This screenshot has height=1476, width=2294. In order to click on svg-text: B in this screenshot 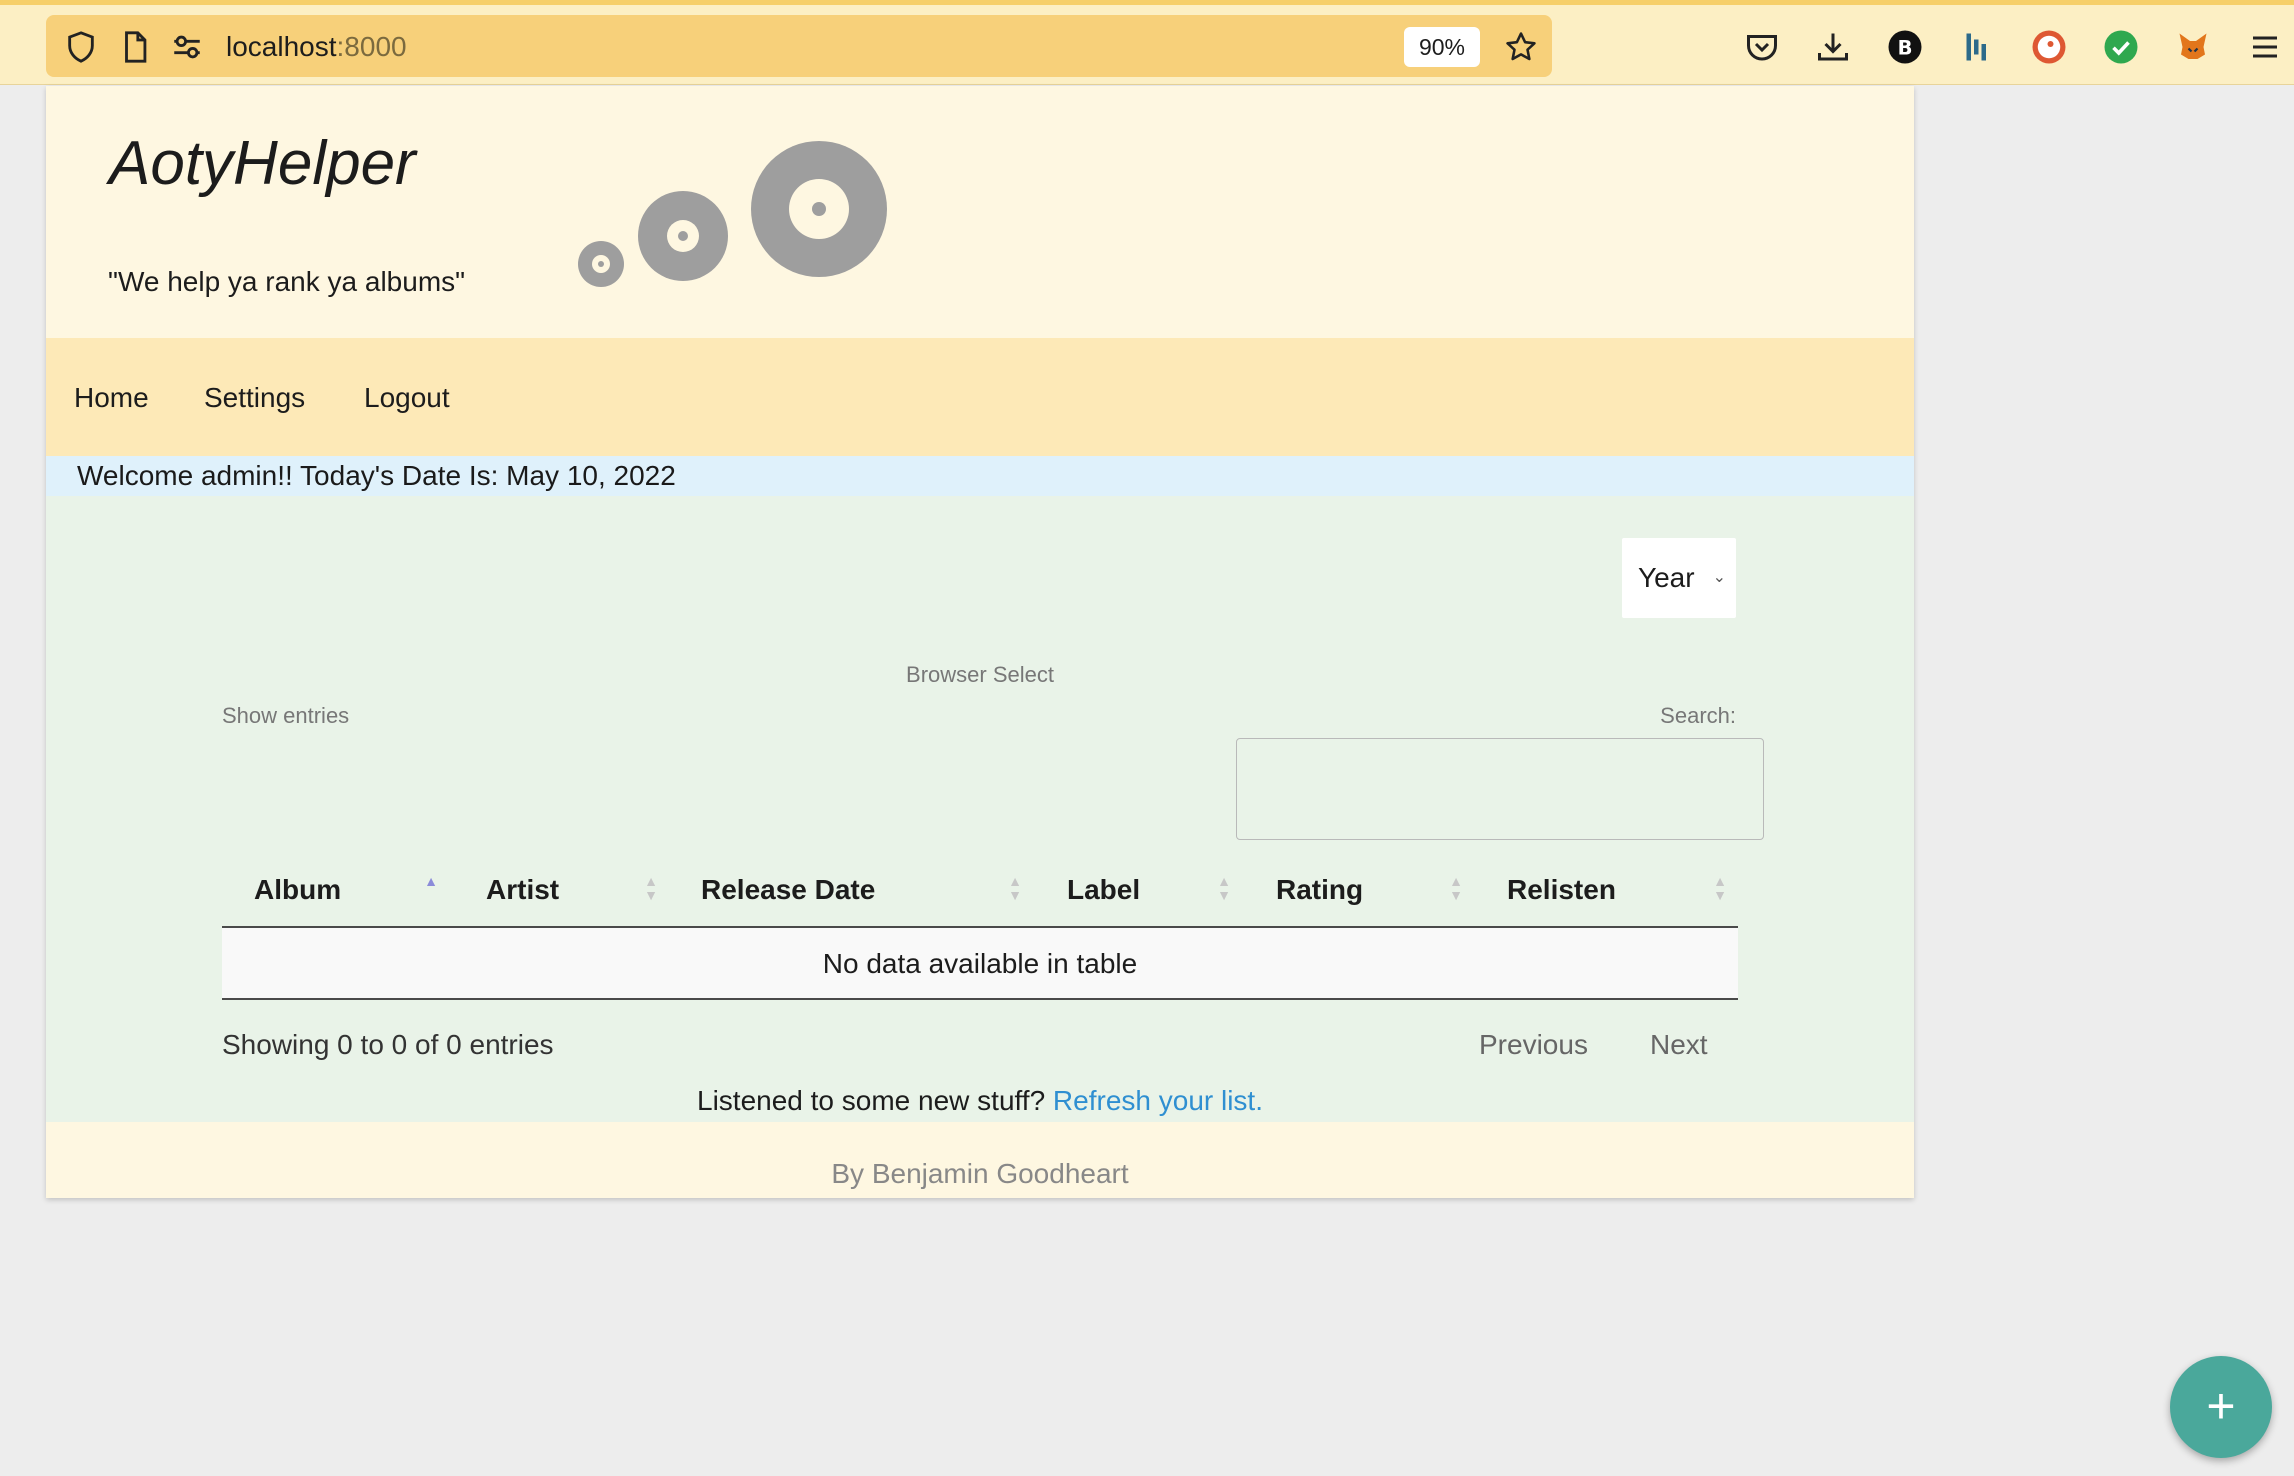, I will do `click(1905, 48)`.